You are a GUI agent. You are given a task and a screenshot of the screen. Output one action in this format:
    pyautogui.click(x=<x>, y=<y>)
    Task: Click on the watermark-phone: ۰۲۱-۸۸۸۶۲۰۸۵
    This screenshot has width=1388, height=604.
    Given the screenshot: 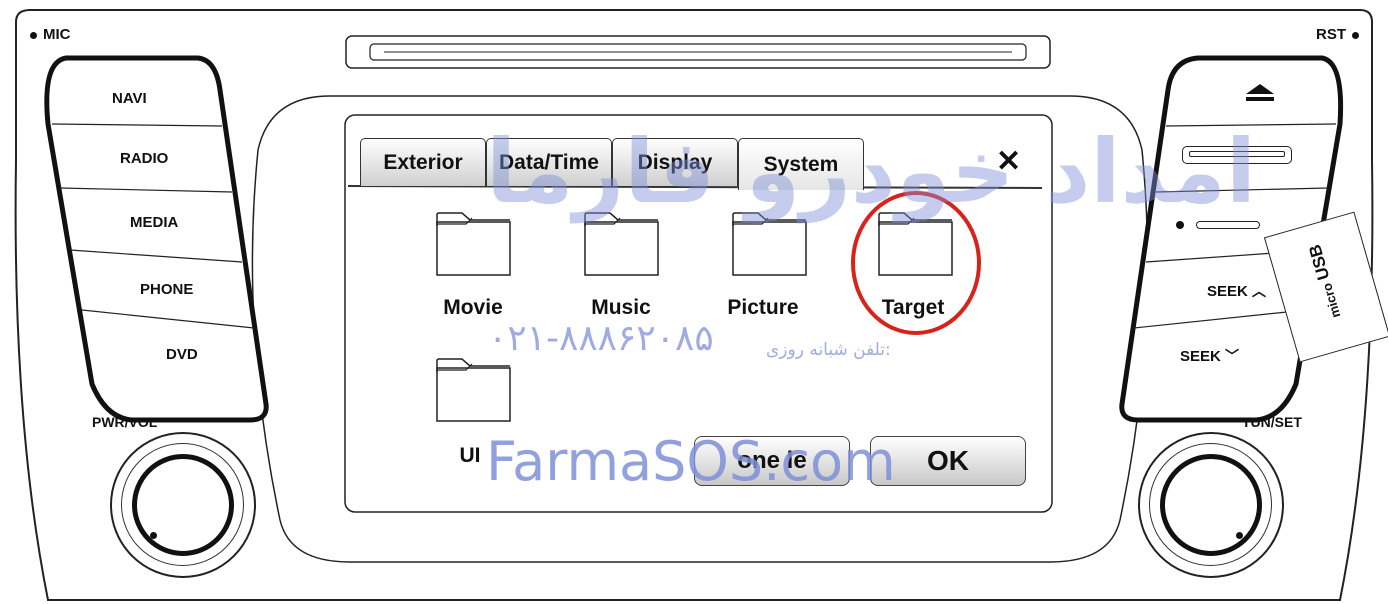 What is the action you would take?
    pyautogui.click(x=601, y=338)
    